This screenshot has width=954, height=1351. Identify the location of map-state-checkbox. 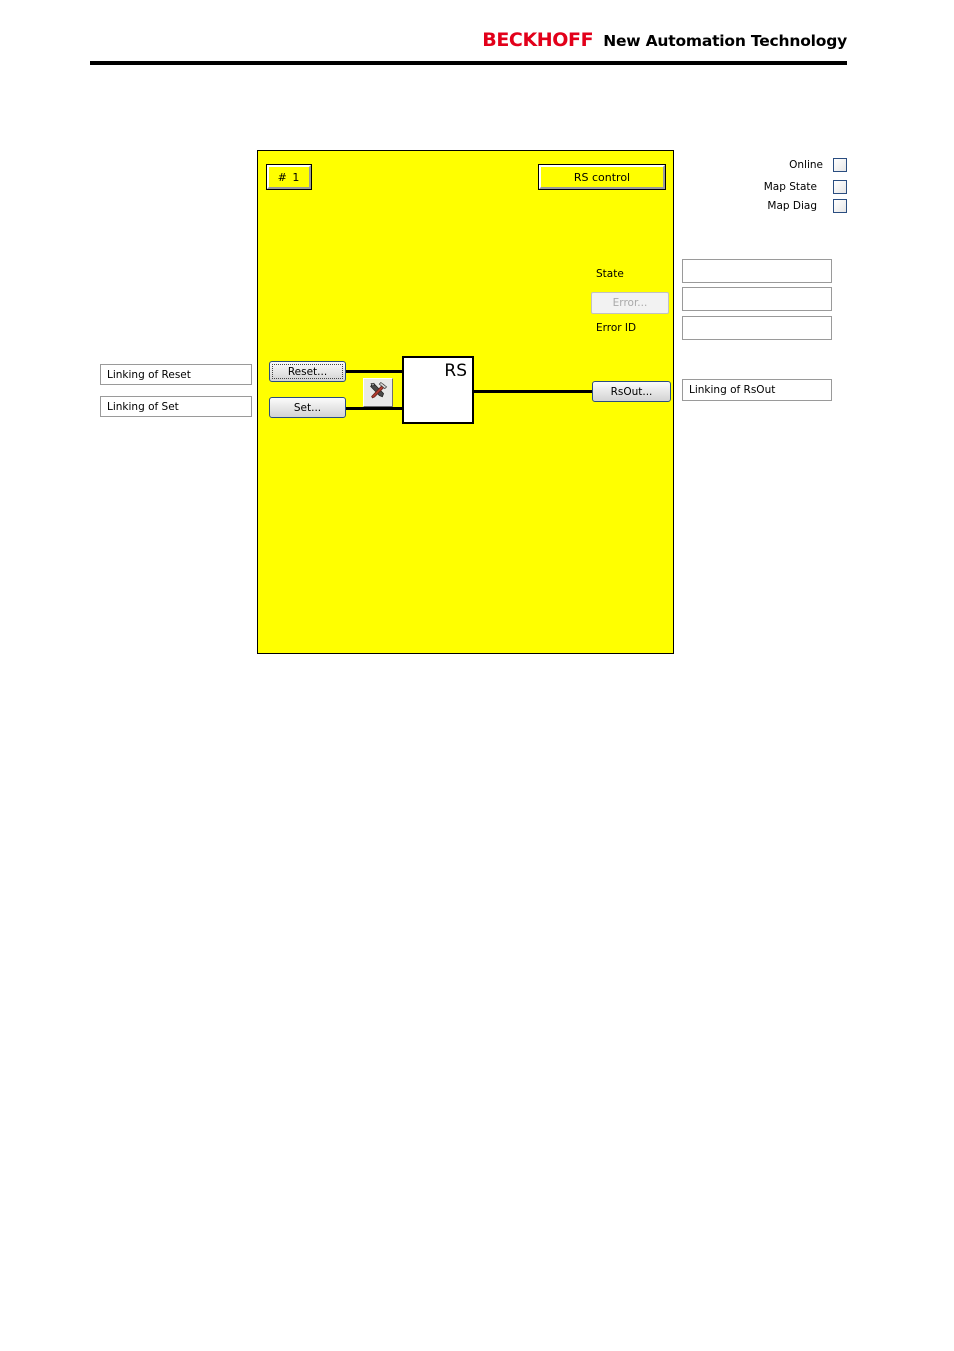
(840, 187).